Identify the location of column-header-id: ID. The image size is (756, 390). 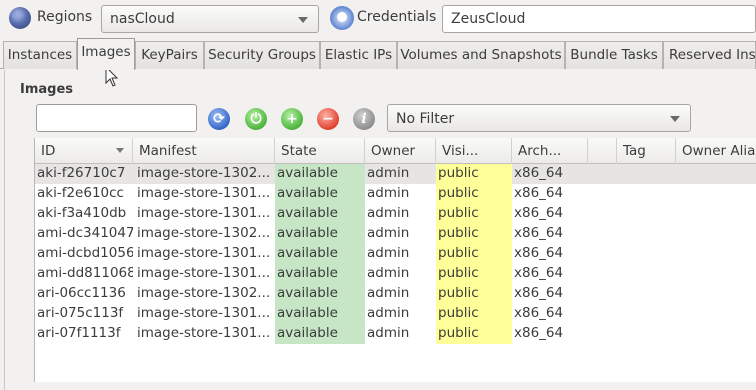
(84, 151).